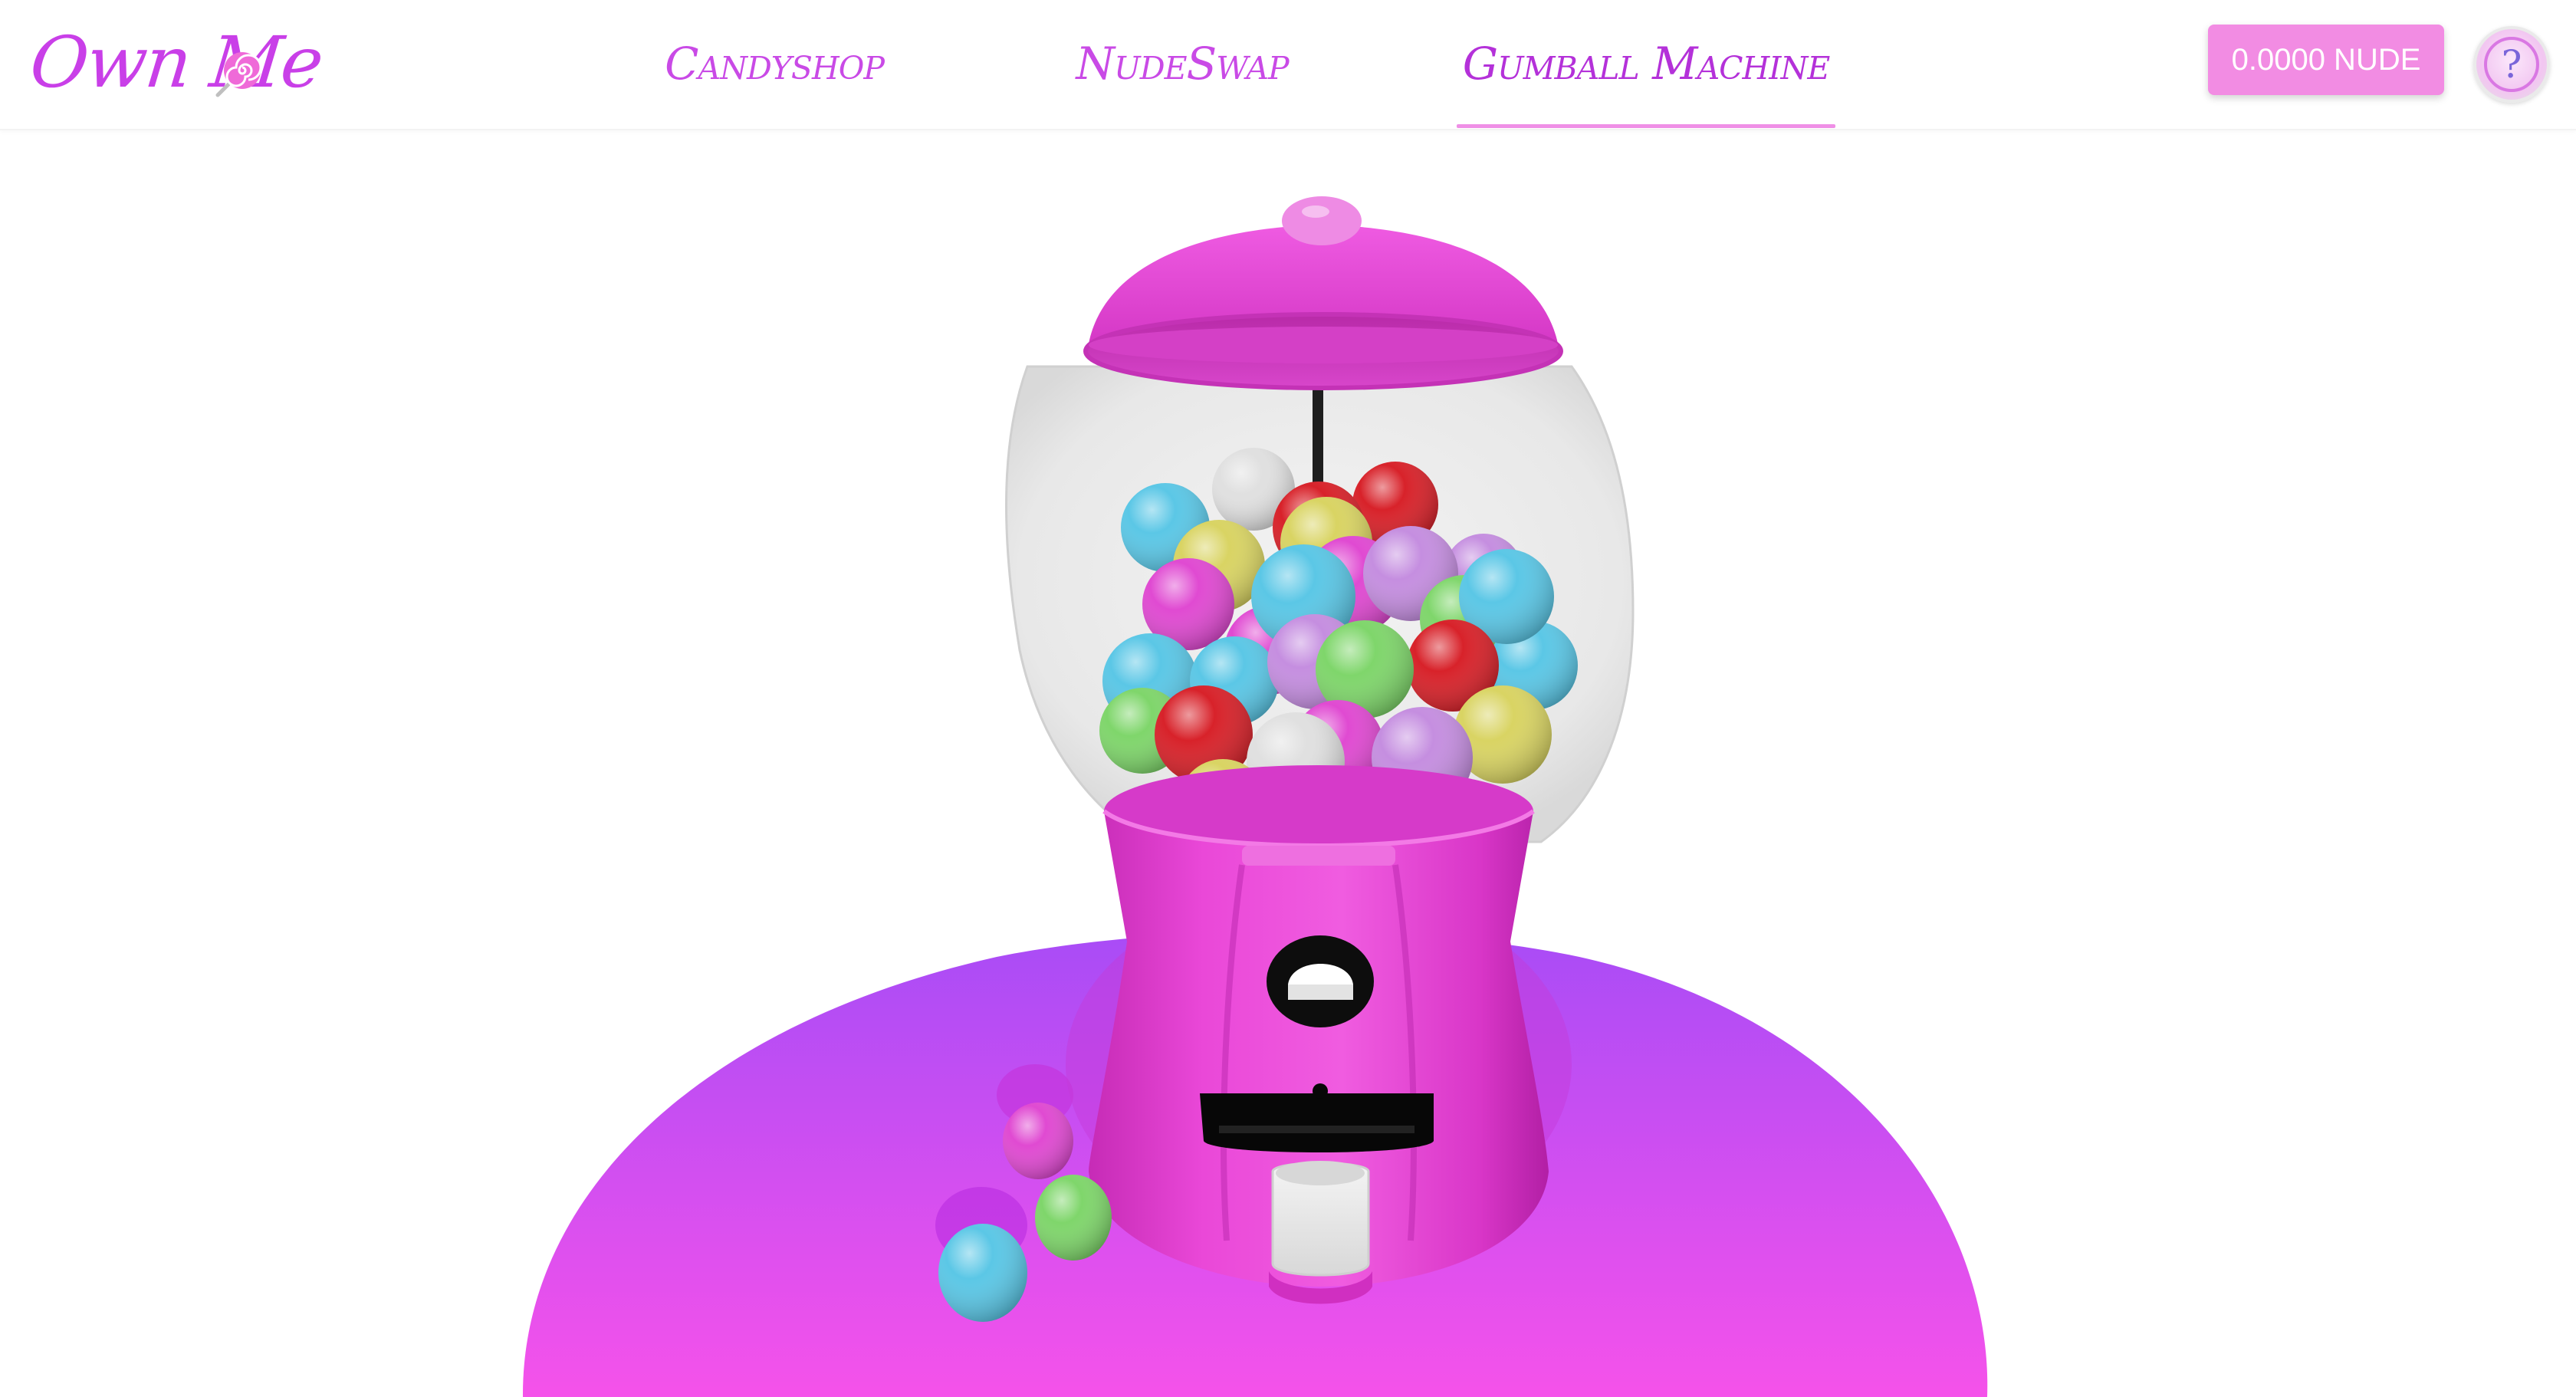  Describe the element at coordinates (1320, 981) in the screenshot. I see `coin-knob` at that location.